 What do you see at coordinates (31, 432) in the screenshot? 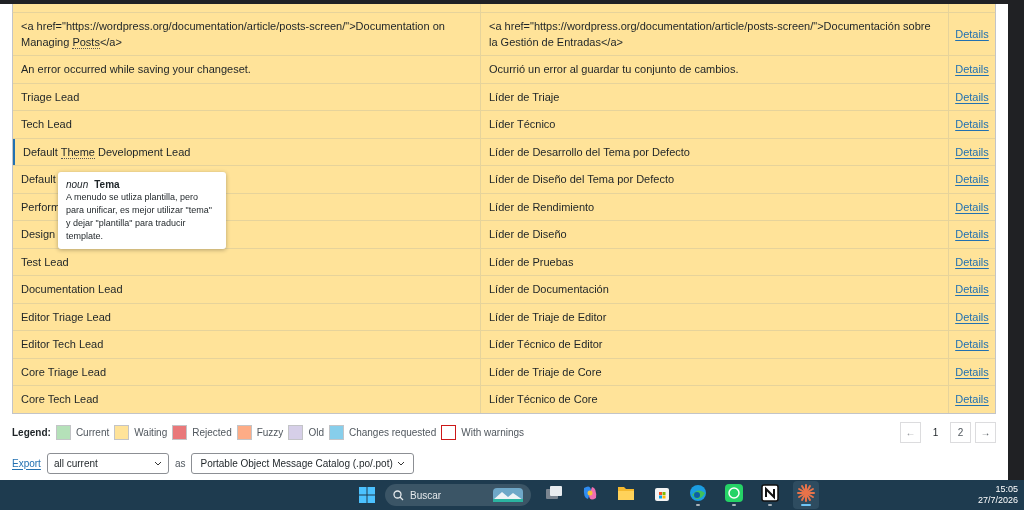
I see `legend-label: Legend:` at bounding box center [31, 432].